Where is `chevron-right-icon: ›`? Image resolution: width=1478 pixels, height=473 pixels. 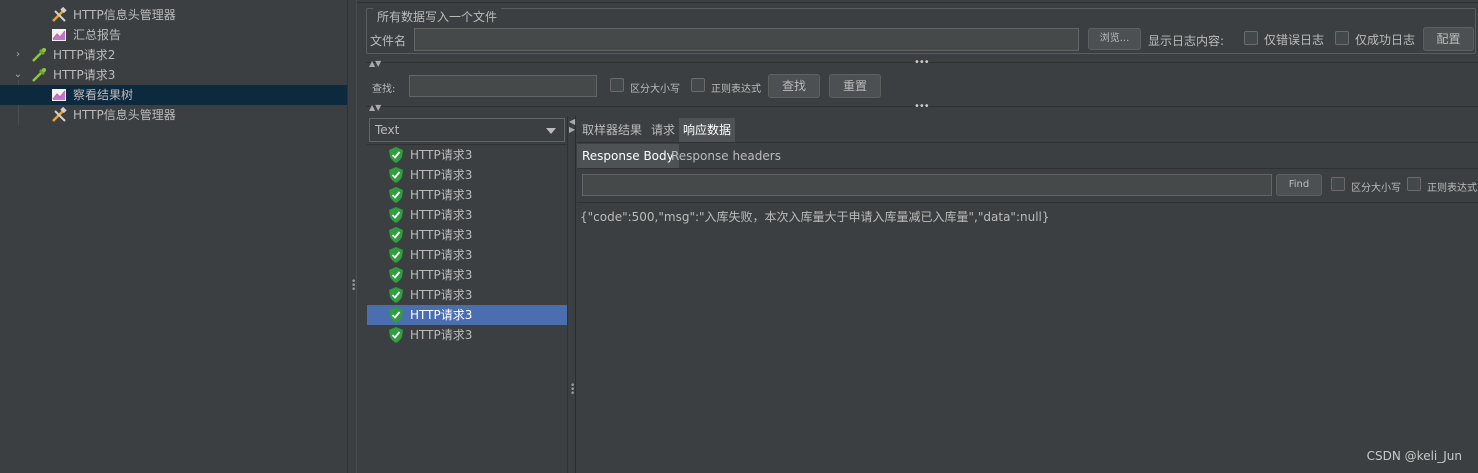
chevron-right-icon: › is located at coordinates (18, 55).